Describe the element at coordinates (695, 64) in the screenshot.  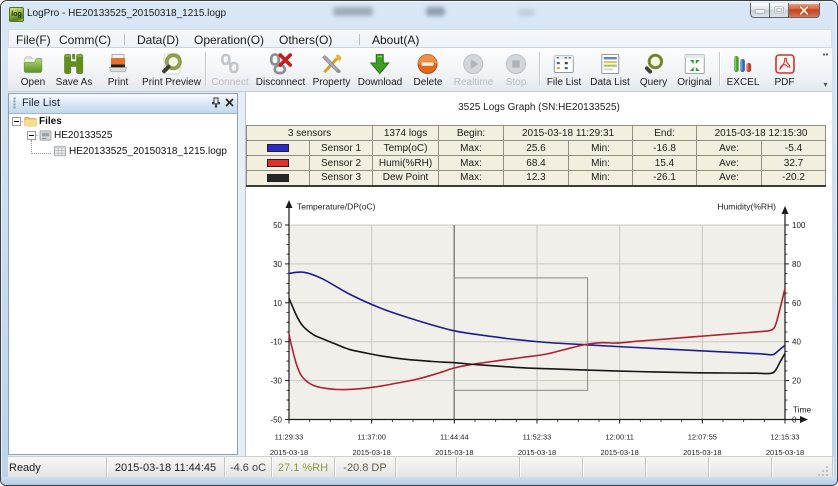
I see `original-icon` at that location.